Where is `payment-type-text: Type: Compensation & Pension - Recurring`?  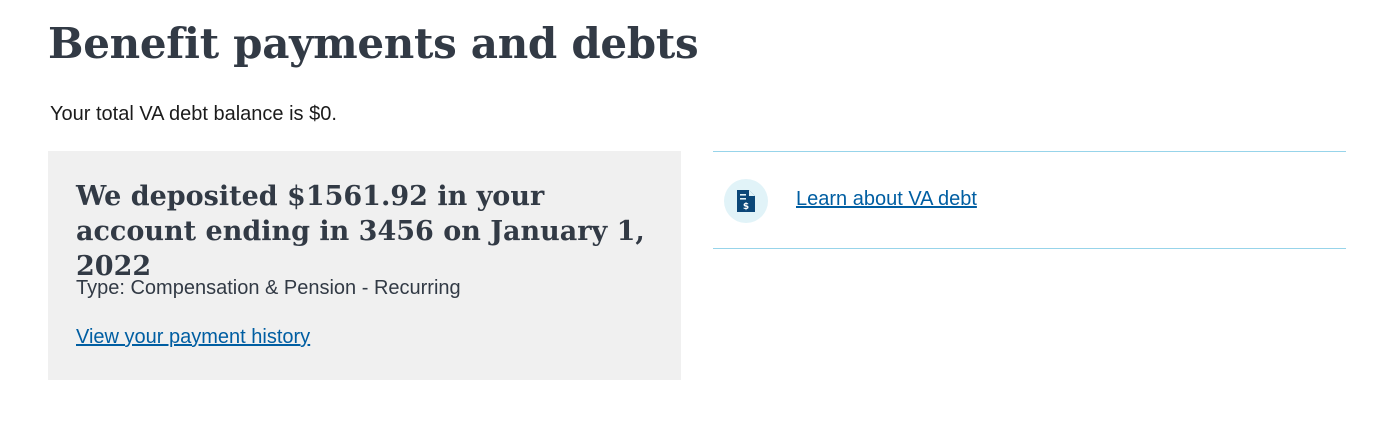
payment-type-text: Type: Compensation & Pension - Recurring is located at coordinates (268, 288).